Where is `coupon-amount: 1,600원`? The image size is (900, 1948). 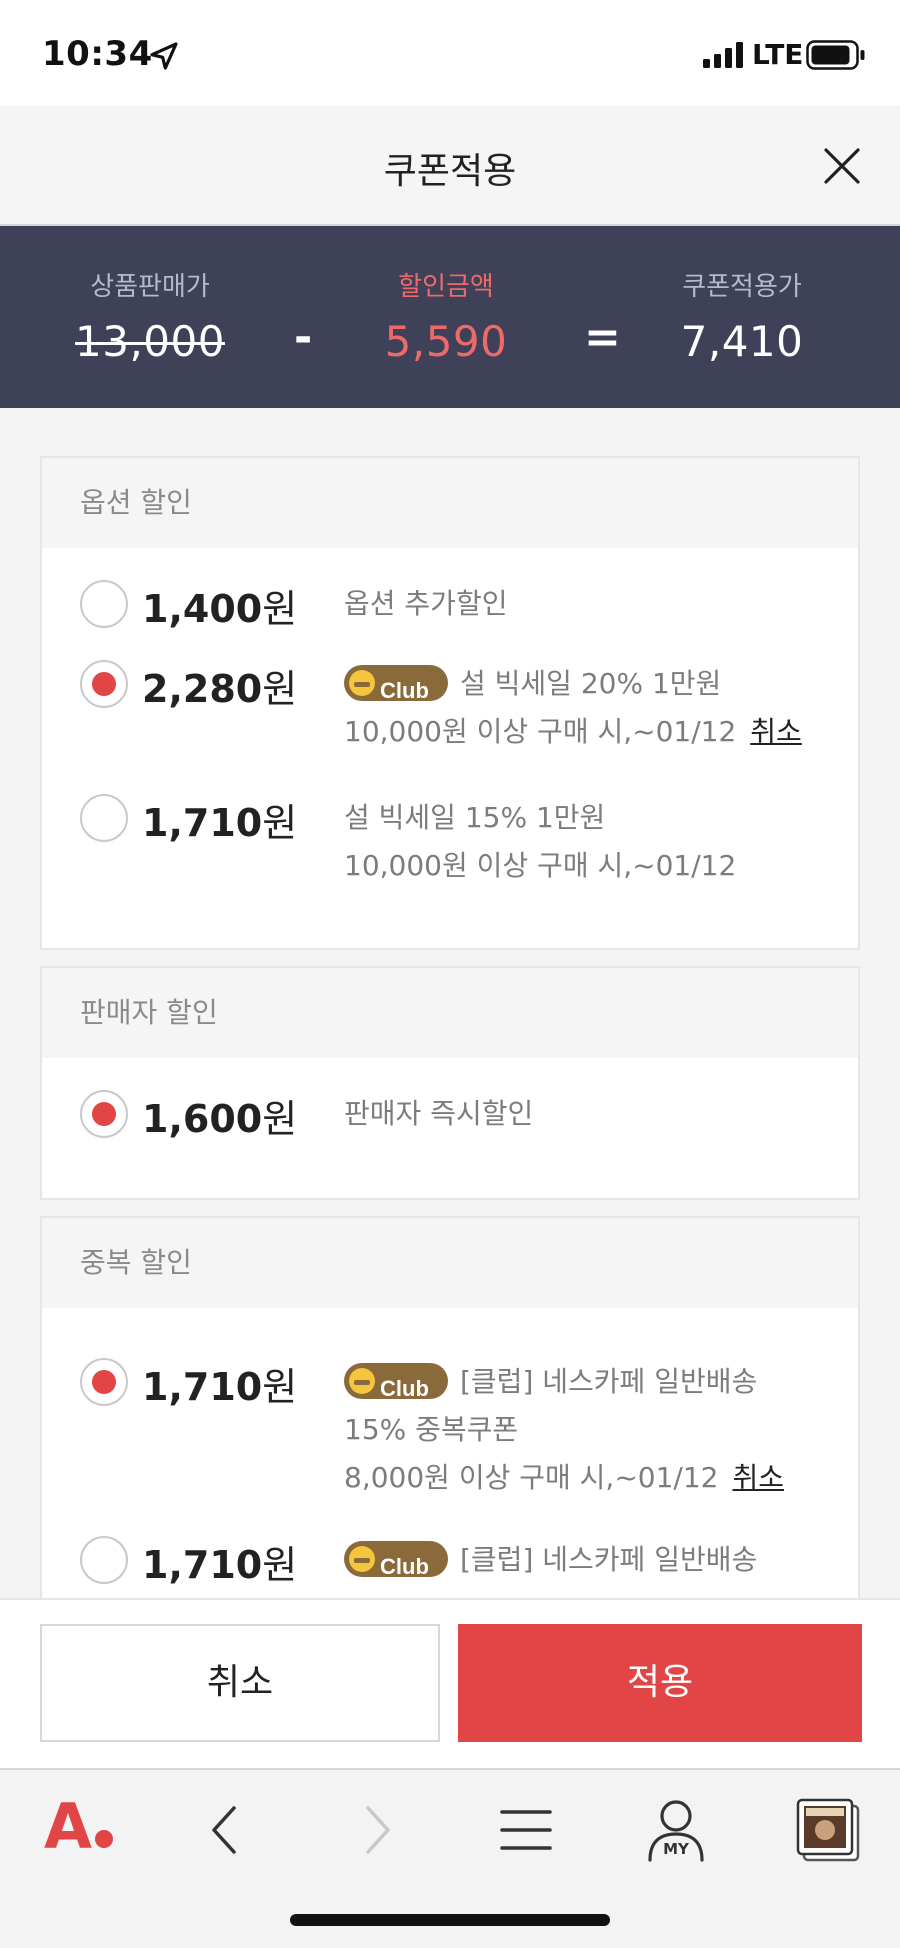 coupon-amount: 1,600원 is located at coordinates (219, 1115).